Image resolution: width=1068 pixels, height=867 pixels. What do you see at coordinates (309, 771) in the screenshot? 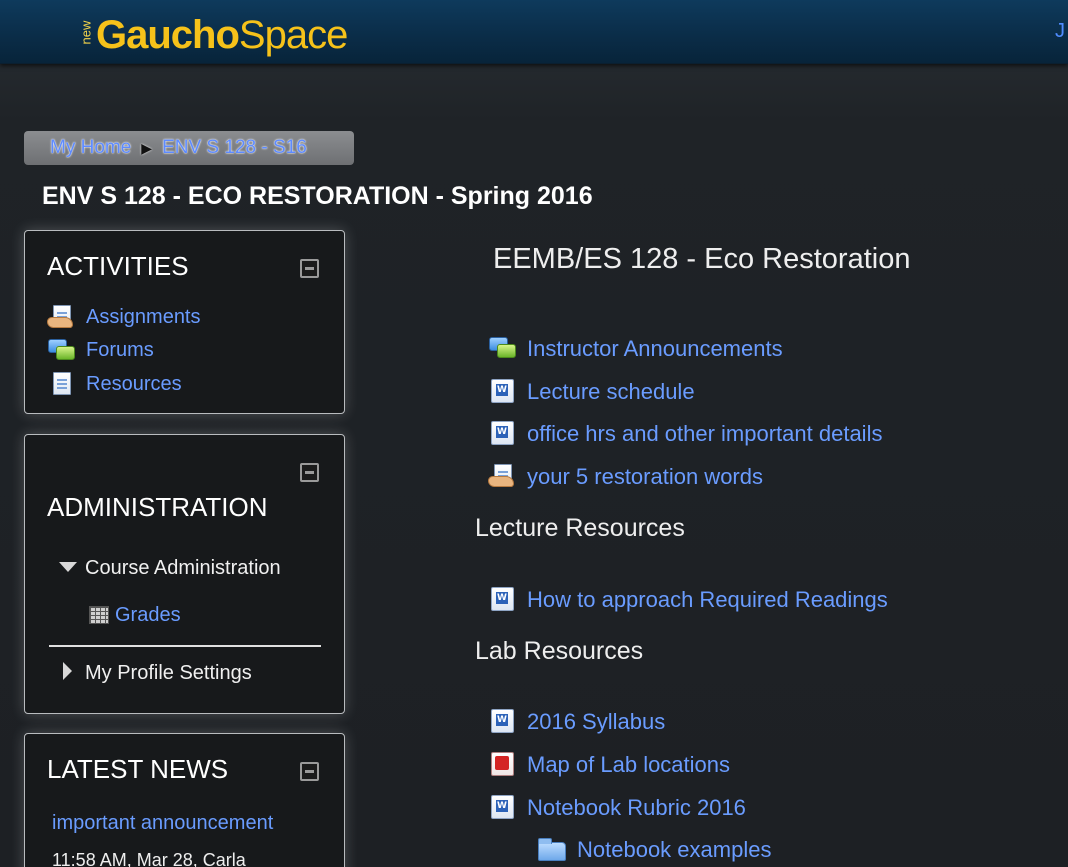
I see `latest-news-collapse-icon` at bounding box center [309, 771].